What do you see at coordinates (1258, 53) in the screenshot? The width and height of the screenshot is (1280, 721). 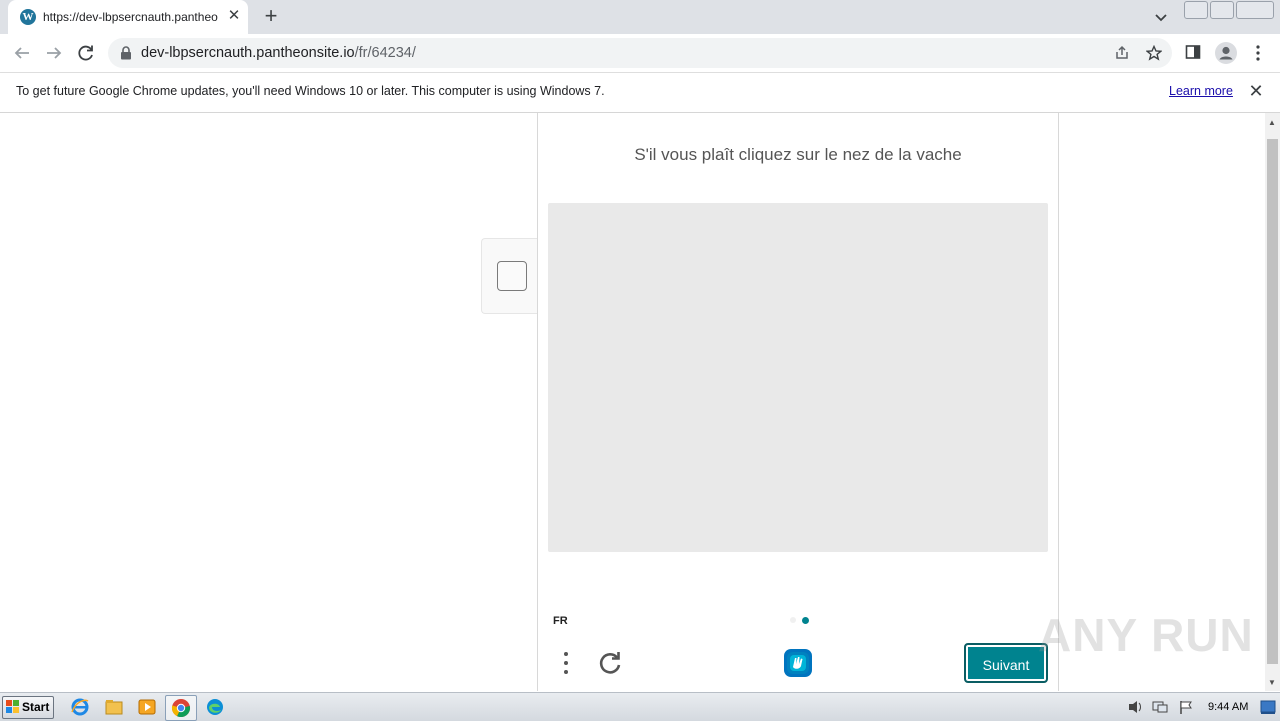 I see `kebab-menu-icon` at bounding box center [1258, 53].